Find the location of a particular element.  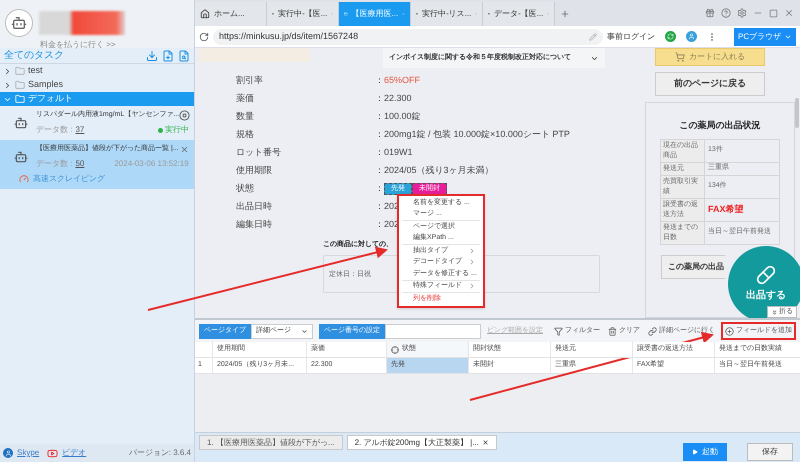

crosshair-icon is located at coordinates (395, 350).